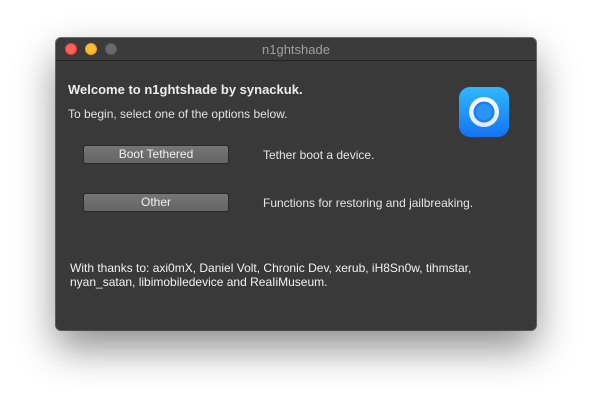 The image size is (592, 404). I want to click on welcome-heading: Welcome to n1ghtshade by synackuk., so click(185, 89).